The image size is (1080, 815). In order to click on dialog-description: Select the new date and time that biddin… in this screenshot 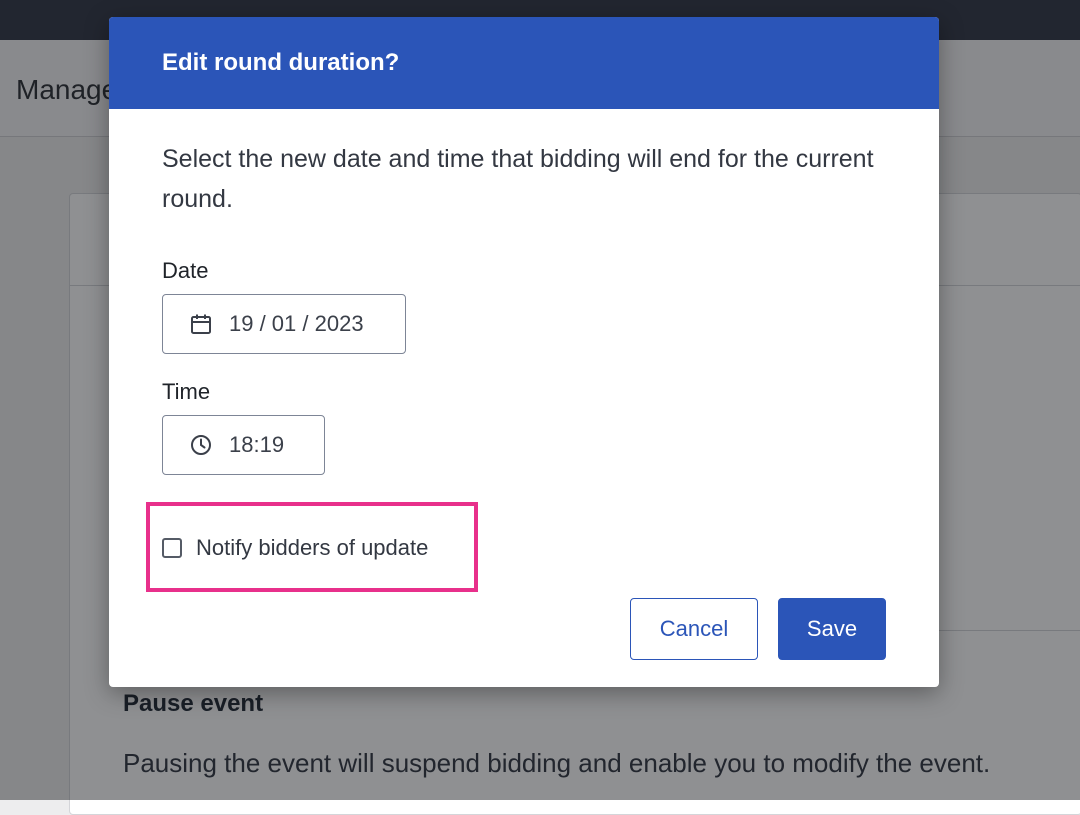, I will do `click(518, 179)`.